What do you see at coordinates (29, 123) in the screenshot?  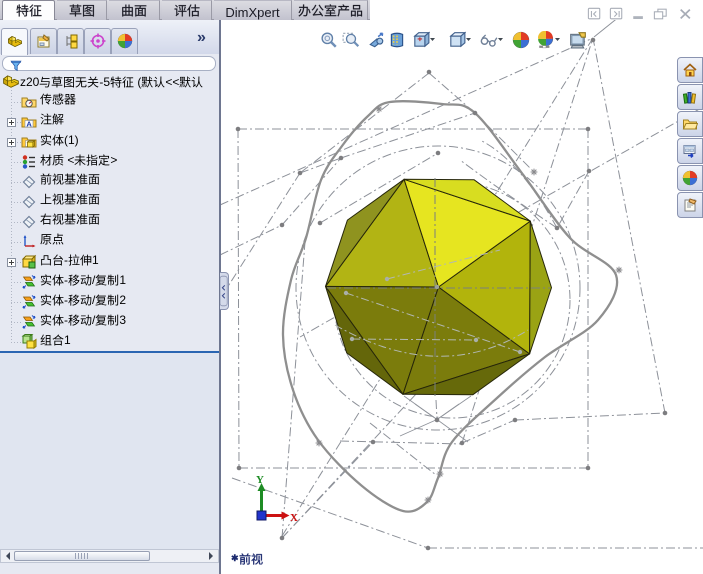 I see `svg-text: A` at bounding box center [29, 123].